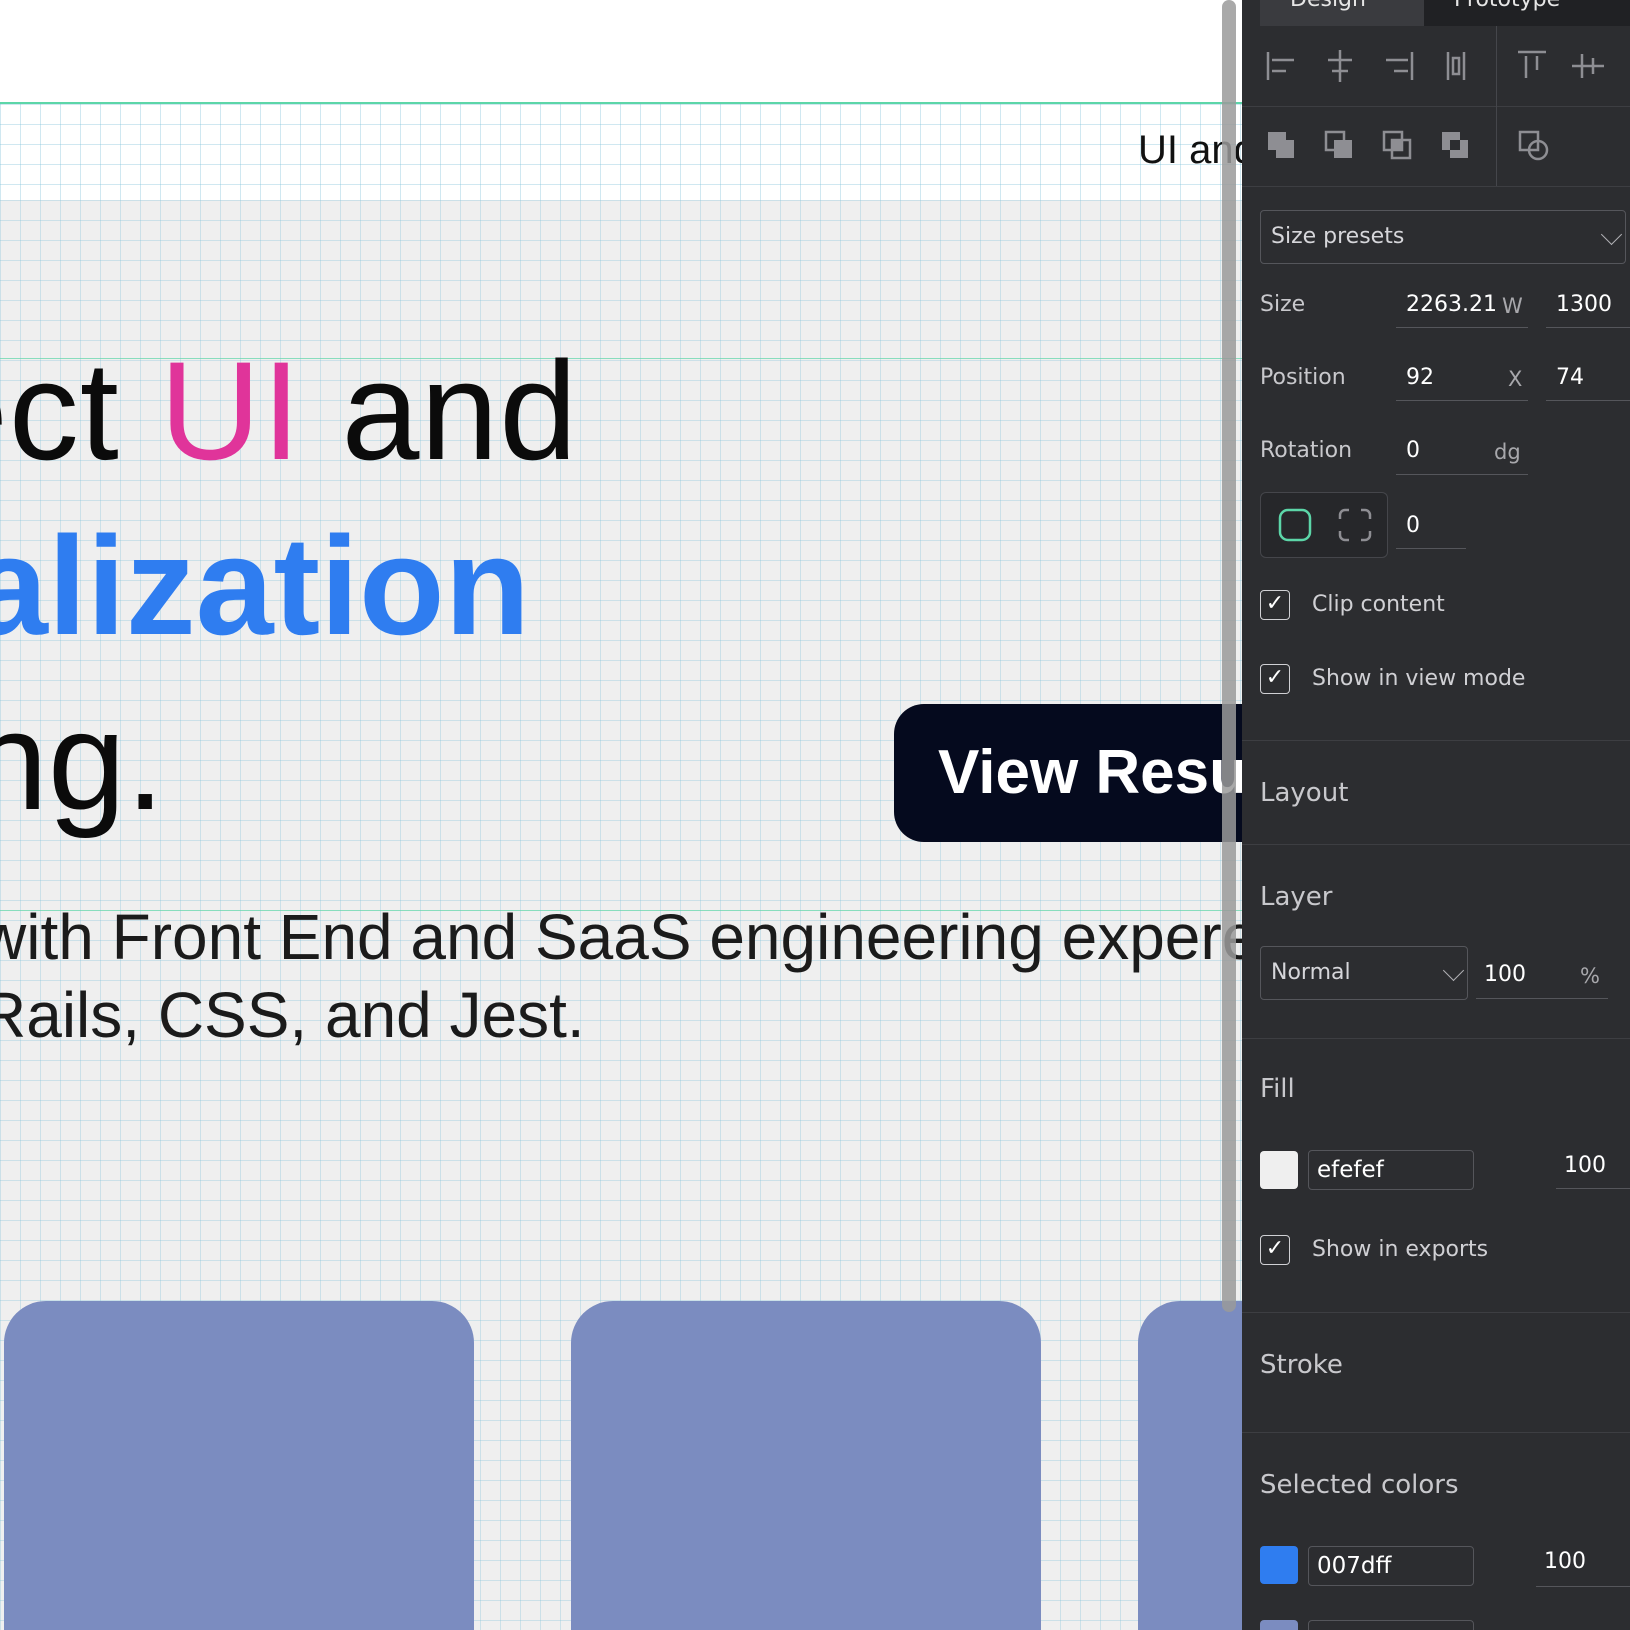 The width and height of the screenshot is (1630, 1630). I want to click on hero-heading-line-1: ect UI and, so click(289, 411).